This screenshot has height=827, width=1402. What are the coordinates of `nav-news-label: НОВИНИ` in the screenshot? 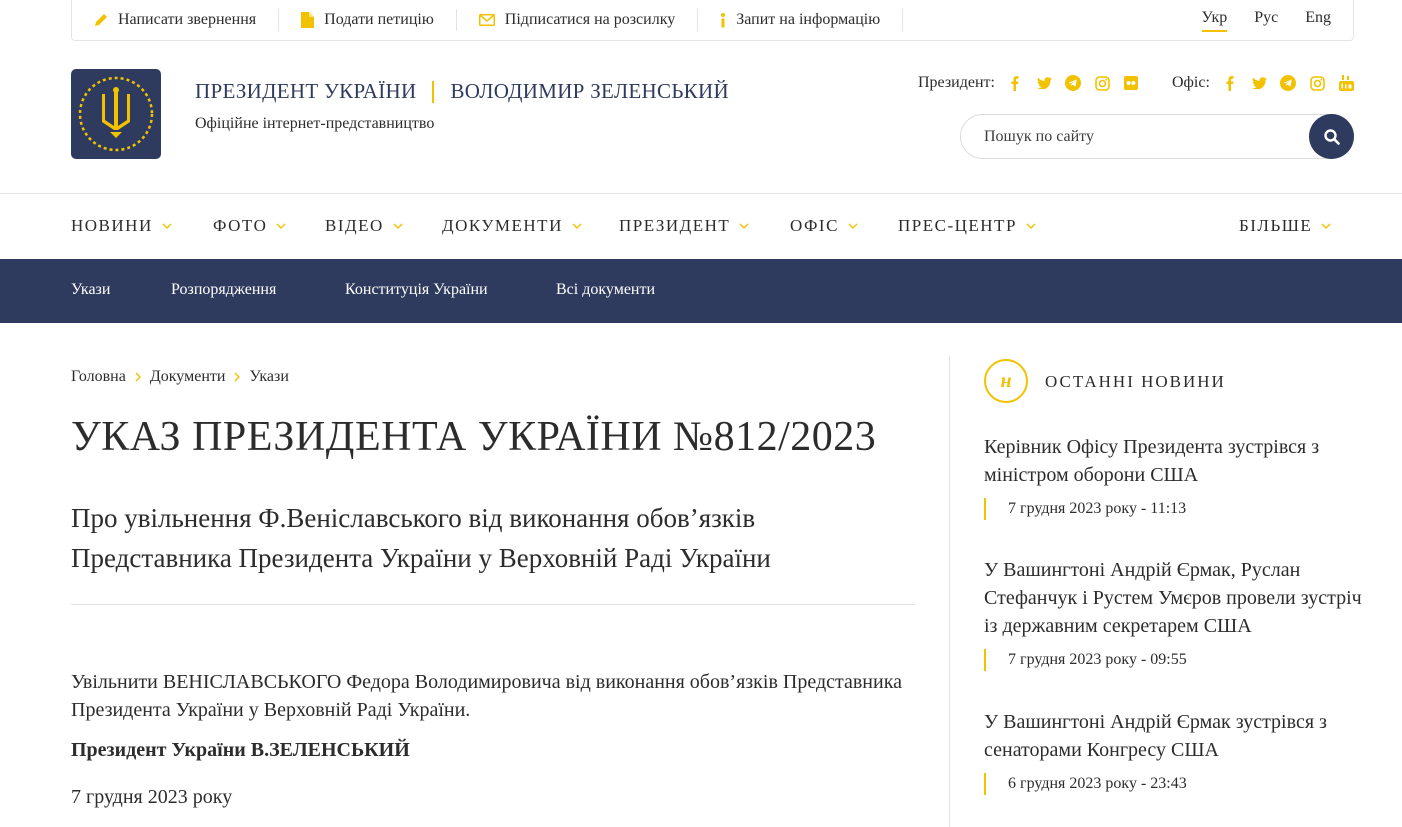 It's located at (112, 225).